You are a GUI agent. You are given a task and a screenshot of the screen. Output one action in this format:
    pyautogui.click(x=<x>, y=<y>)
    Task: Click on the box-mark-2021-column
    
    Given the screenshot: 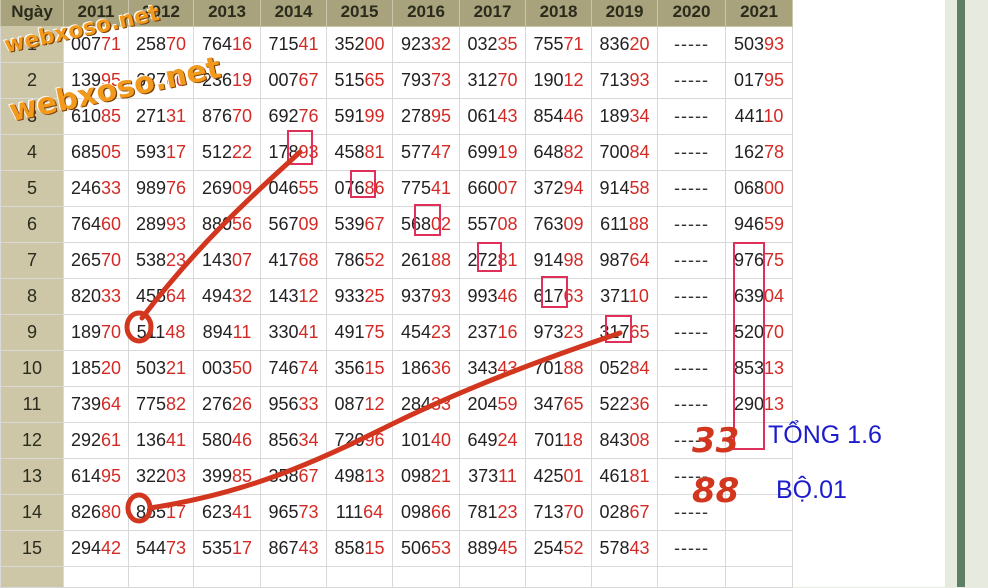 What is the action you would take?
    pyautogui.click(x=749, y=346)
    